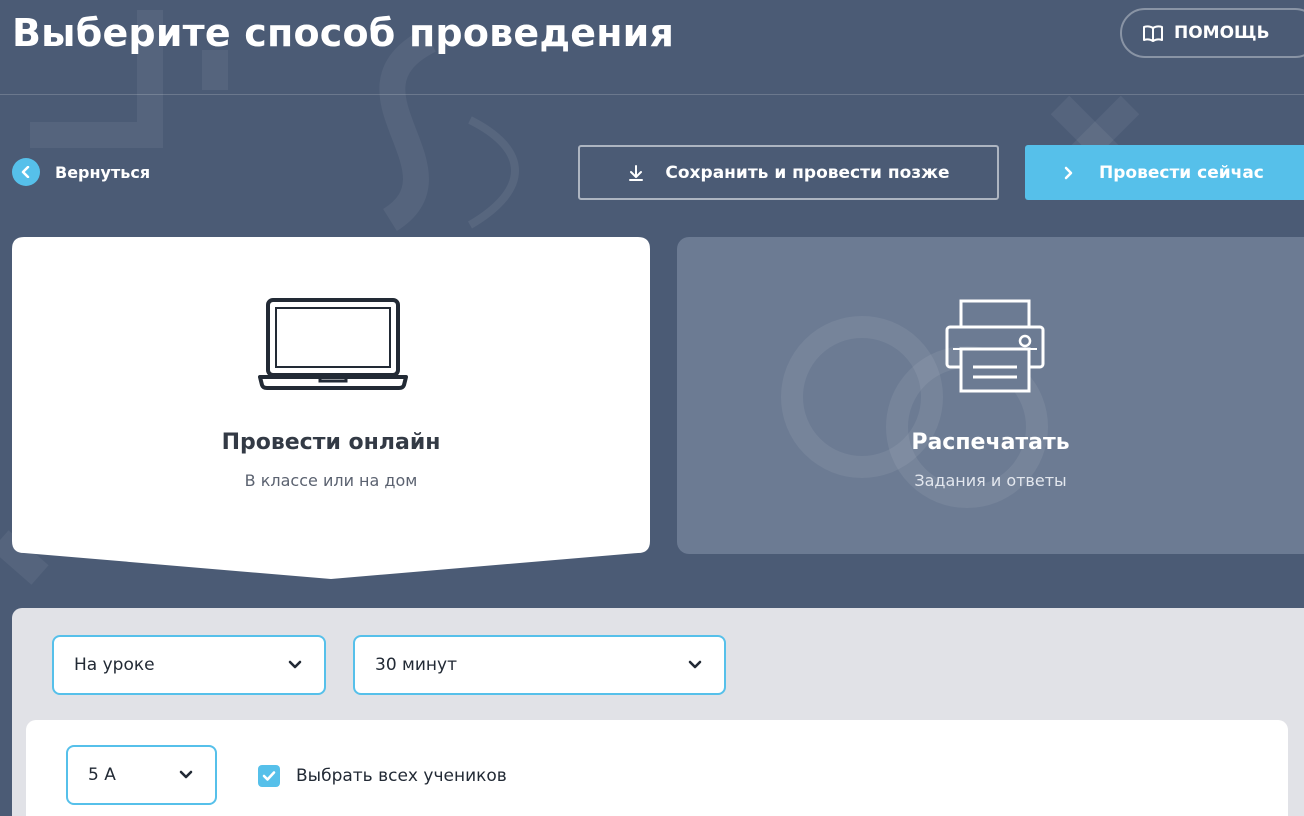 The image size is (1304, 816). Describe the element at coordinates (333, 345) in the screenshot. I see `laptop-icon` at that location.